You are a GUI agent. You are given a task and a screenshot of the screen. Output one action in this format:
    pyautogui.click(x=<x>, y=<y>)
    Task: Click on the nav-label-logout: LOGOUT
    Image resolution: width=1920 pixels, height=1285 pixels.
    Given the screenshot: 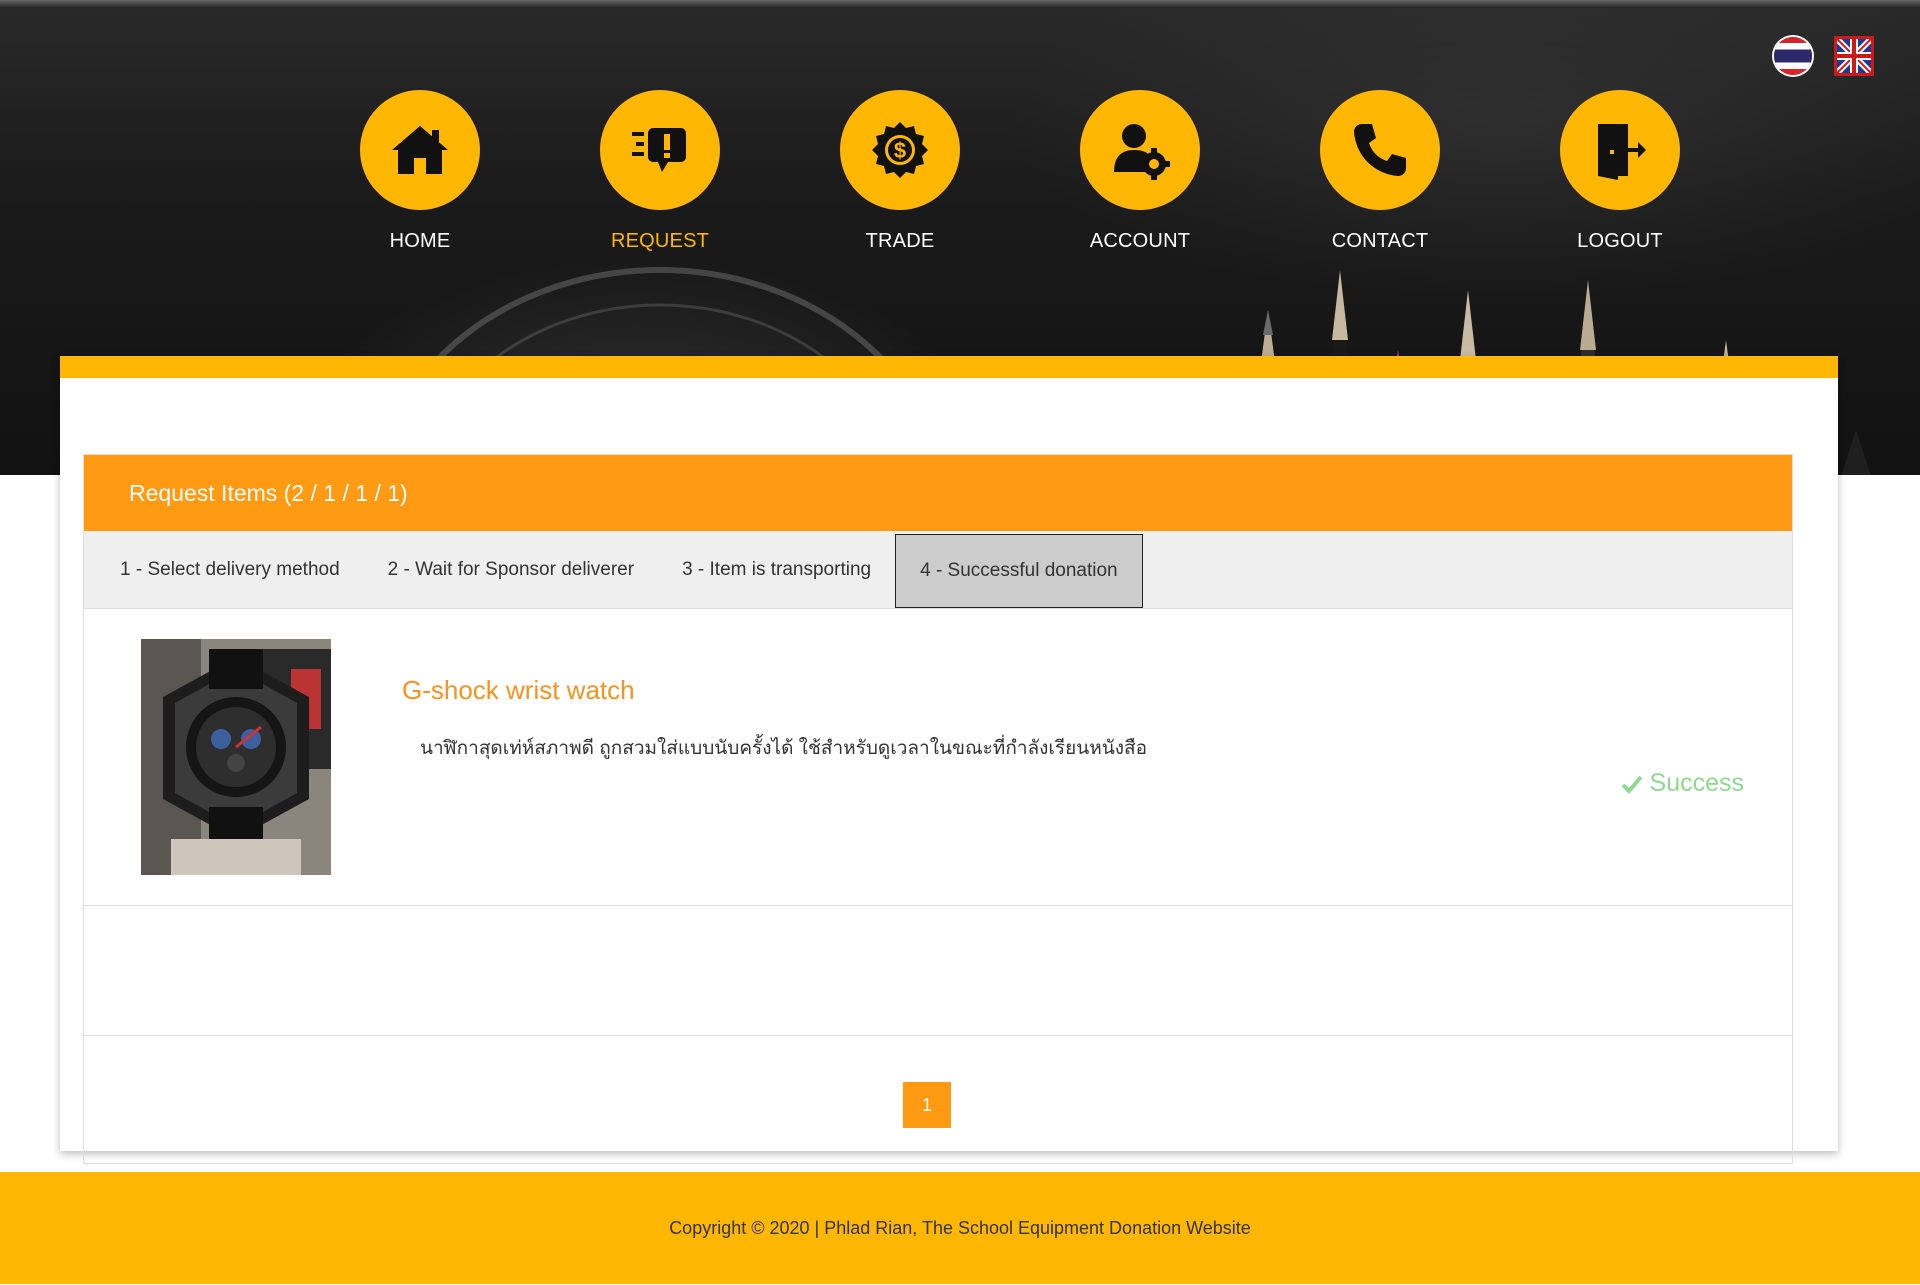 What is the action you would take?
    pyautogui.click(x=1620, y=241)
    